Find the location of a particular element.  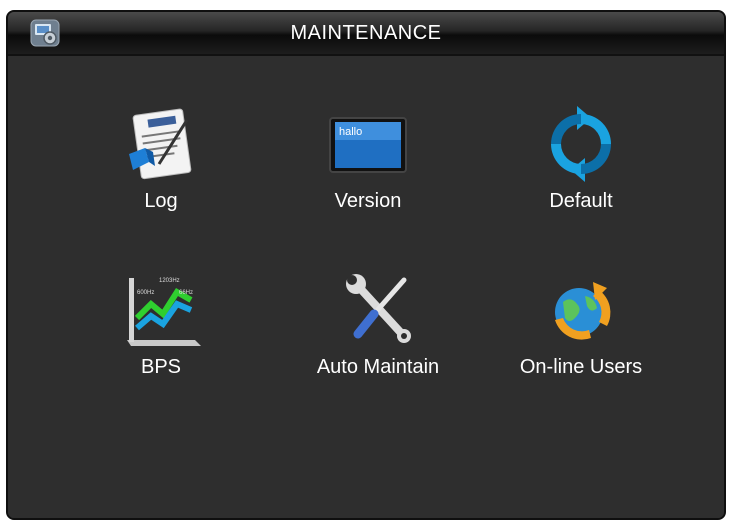

bps-chart-icon: 1203Hz 600Hz 66Hz is located at coordinates (164, 312).